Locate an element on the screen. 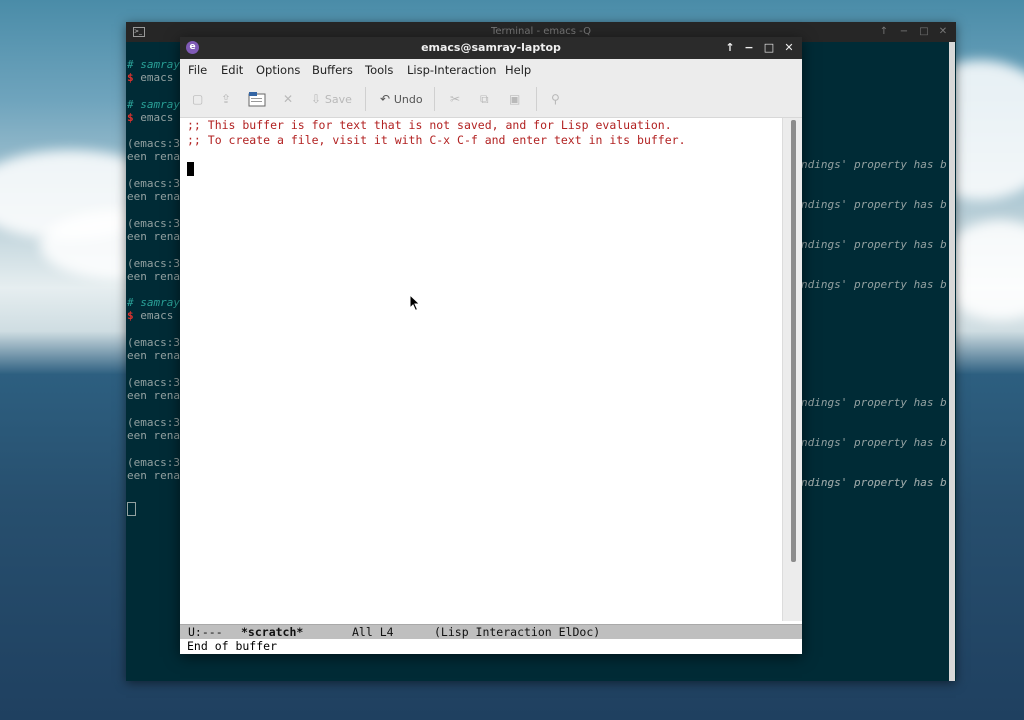  menu-edit: Edit is located at coordinates (232, 70).